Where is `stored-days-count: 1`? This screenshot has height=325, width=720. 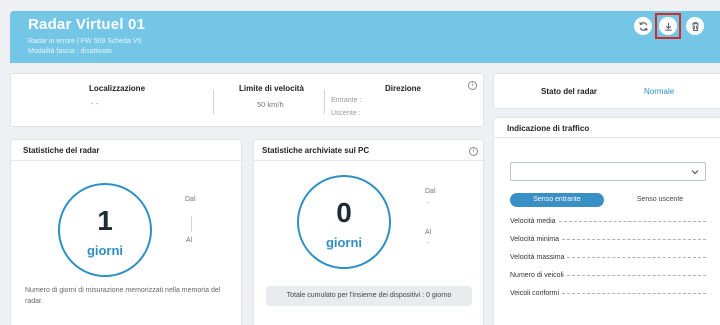
stored-days-count: 1 is located at coordinates (105, 220).